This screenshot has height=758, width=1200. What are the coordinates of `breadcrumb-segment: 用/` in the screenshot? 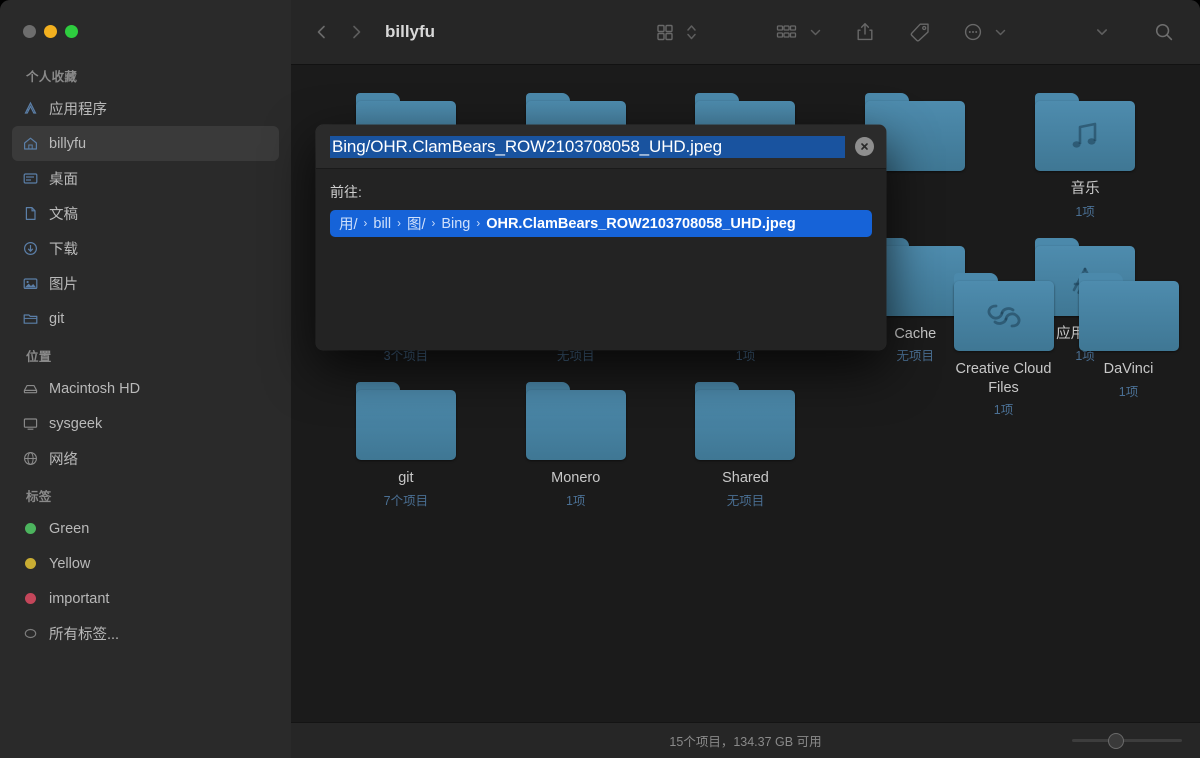 It's located at (348, 225).